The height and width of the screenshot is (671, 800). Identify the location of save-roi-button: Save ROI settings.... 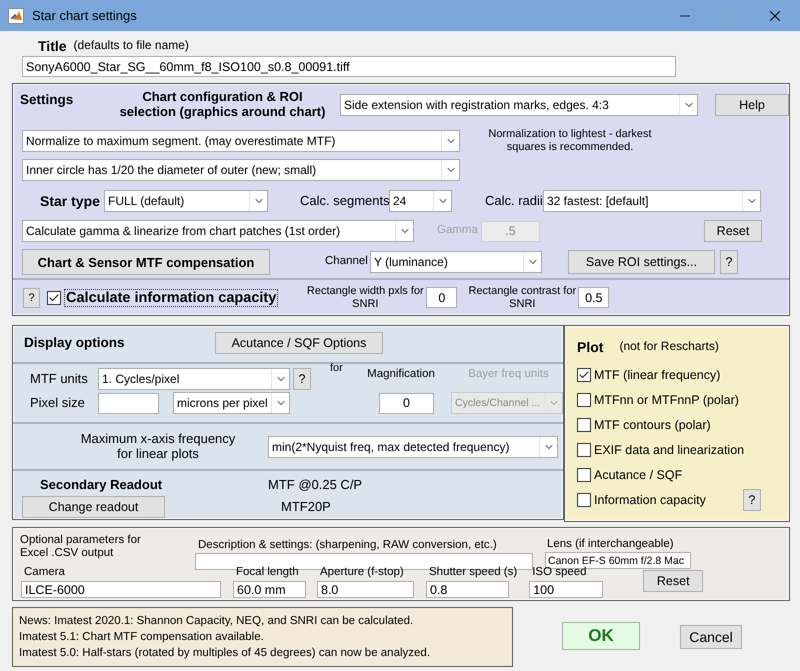
(641, 262).